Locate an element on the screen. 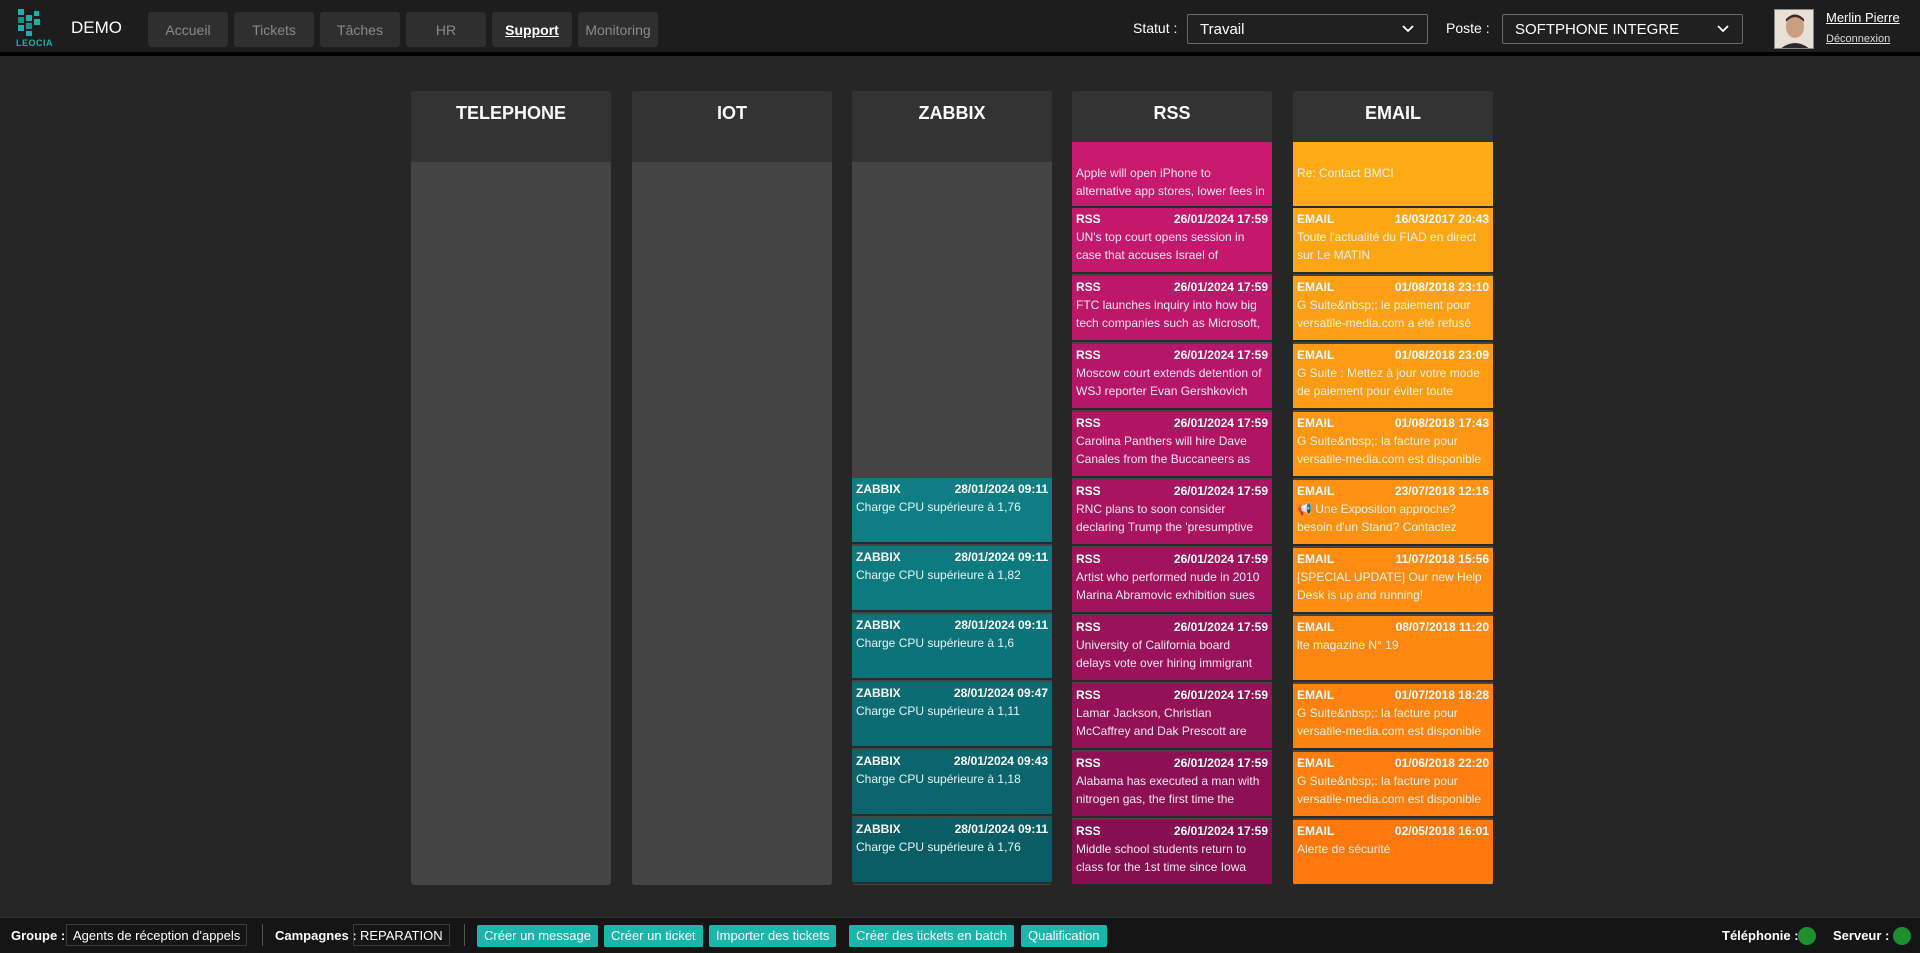 Image resolution: width=1920 pixels, height=953 pixels. ticket-card: EMAIL 08/07/2018 11:20 lte magazine N° 19 is located at coordinates (1393, 649).